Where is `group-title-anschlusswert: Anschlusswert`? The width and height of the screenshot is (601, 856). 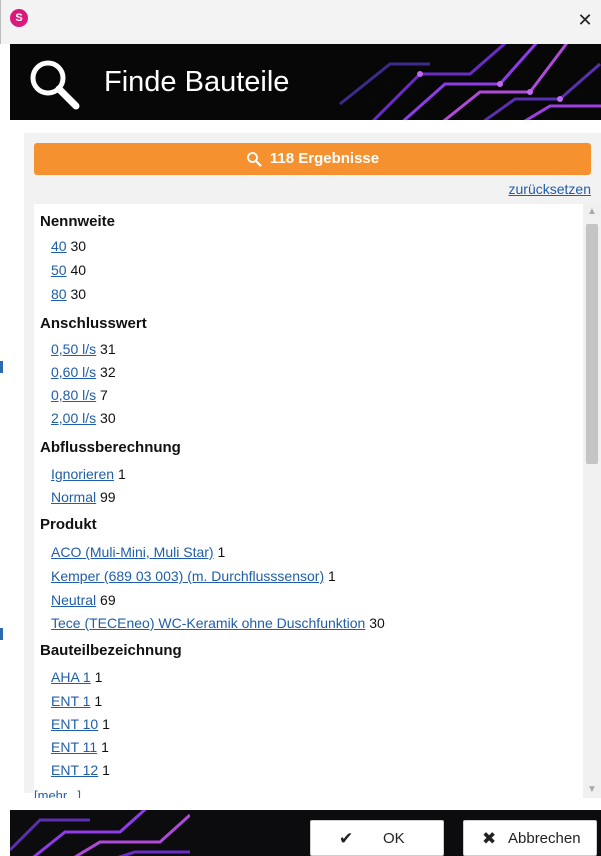
group-title-anschlusswert: Anschlusswert is located at coordinates (93, 323).